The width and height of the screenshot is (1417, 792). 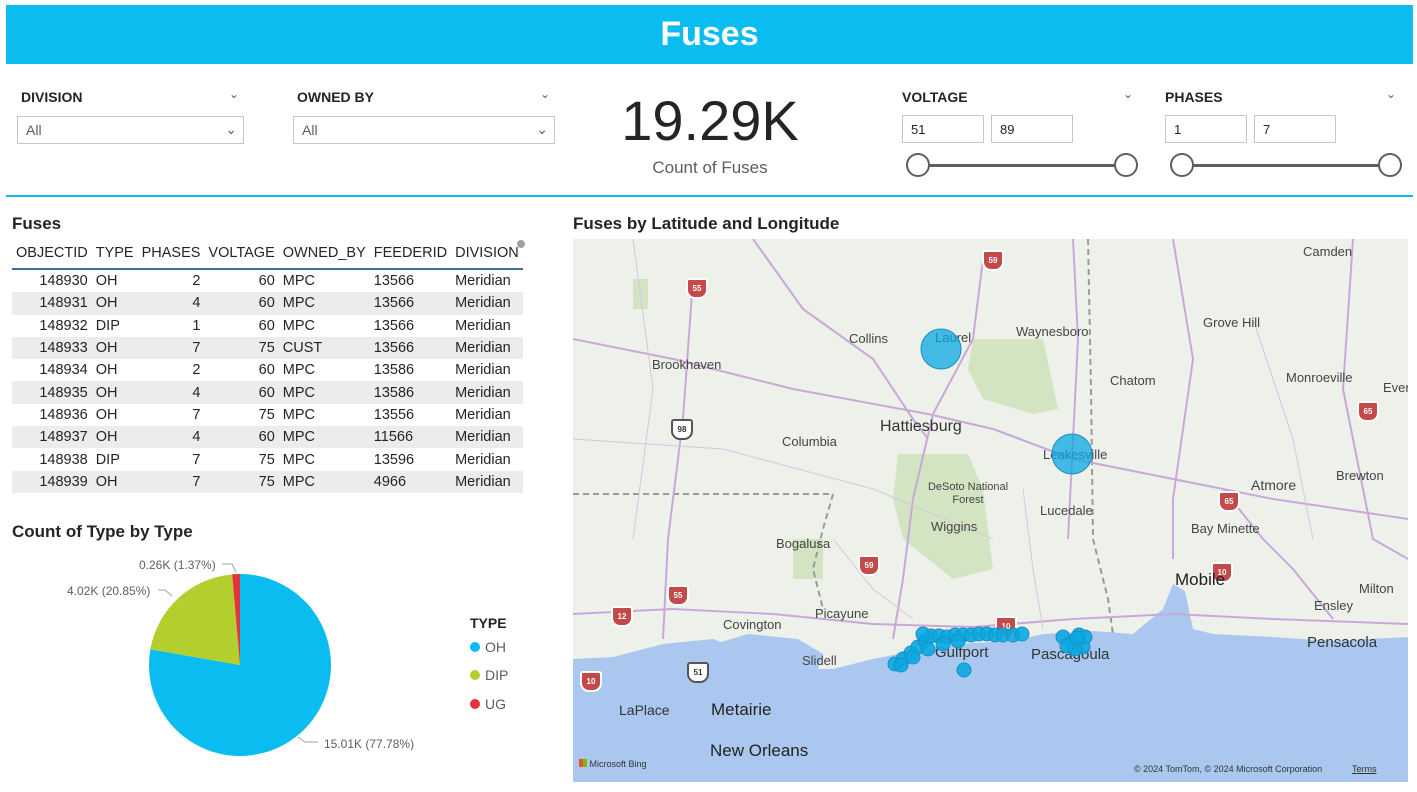 What do you see at coordinates (424, 130) in the screenshot?
I see `owned-by-dropdown: All ⌄` at bounding box center [424, 130].